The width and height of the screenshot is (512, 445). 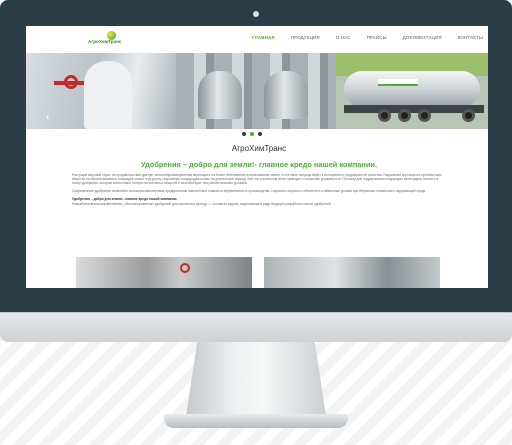 What do you see at coordinates (256, 421) in the screenshot?
I see `monitor-stand-base` at bounding box center [256, 421].